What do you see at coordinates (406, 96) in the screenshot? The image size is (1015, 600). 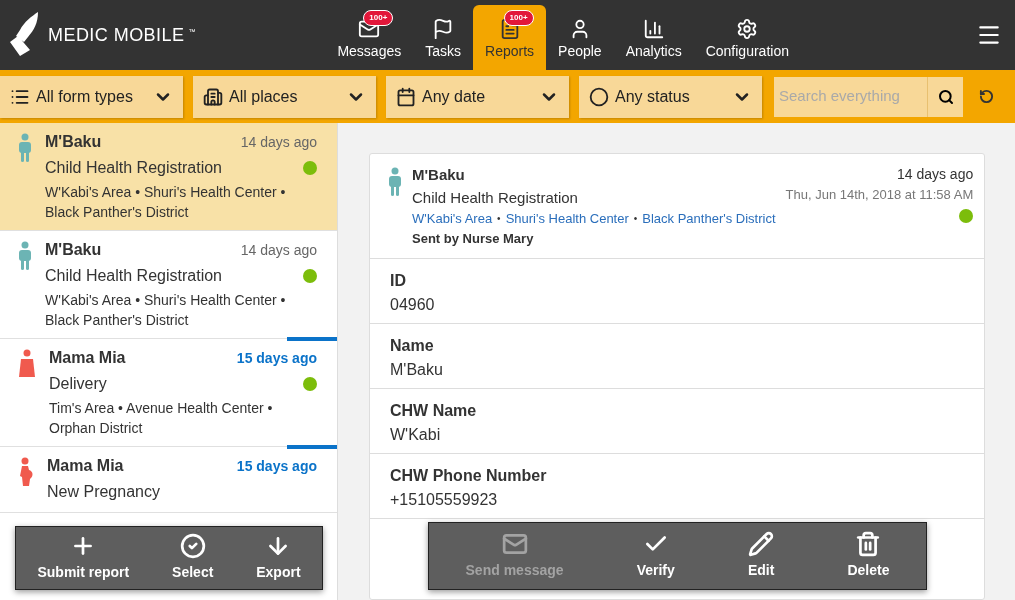 I see `calendar-icon` at bounding box center [406, 96].